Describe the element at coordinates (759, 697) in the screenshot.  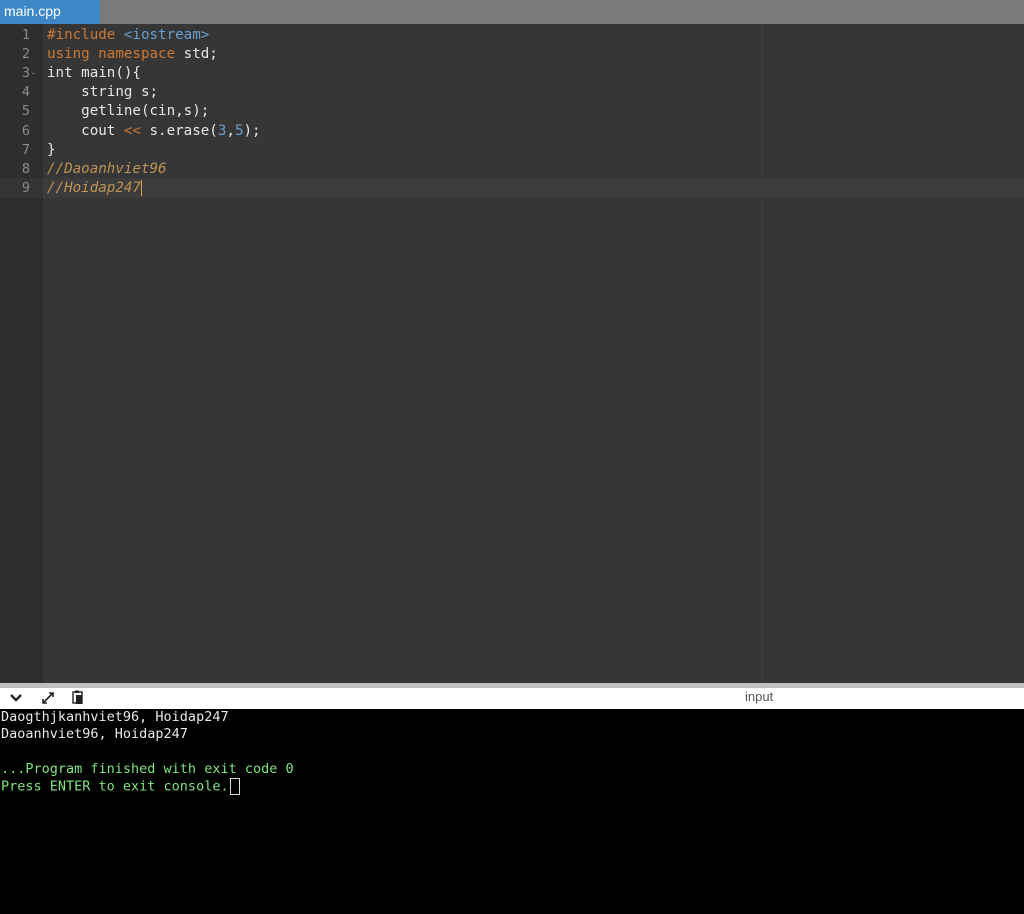
I see `input-tab-label: input` at that location.